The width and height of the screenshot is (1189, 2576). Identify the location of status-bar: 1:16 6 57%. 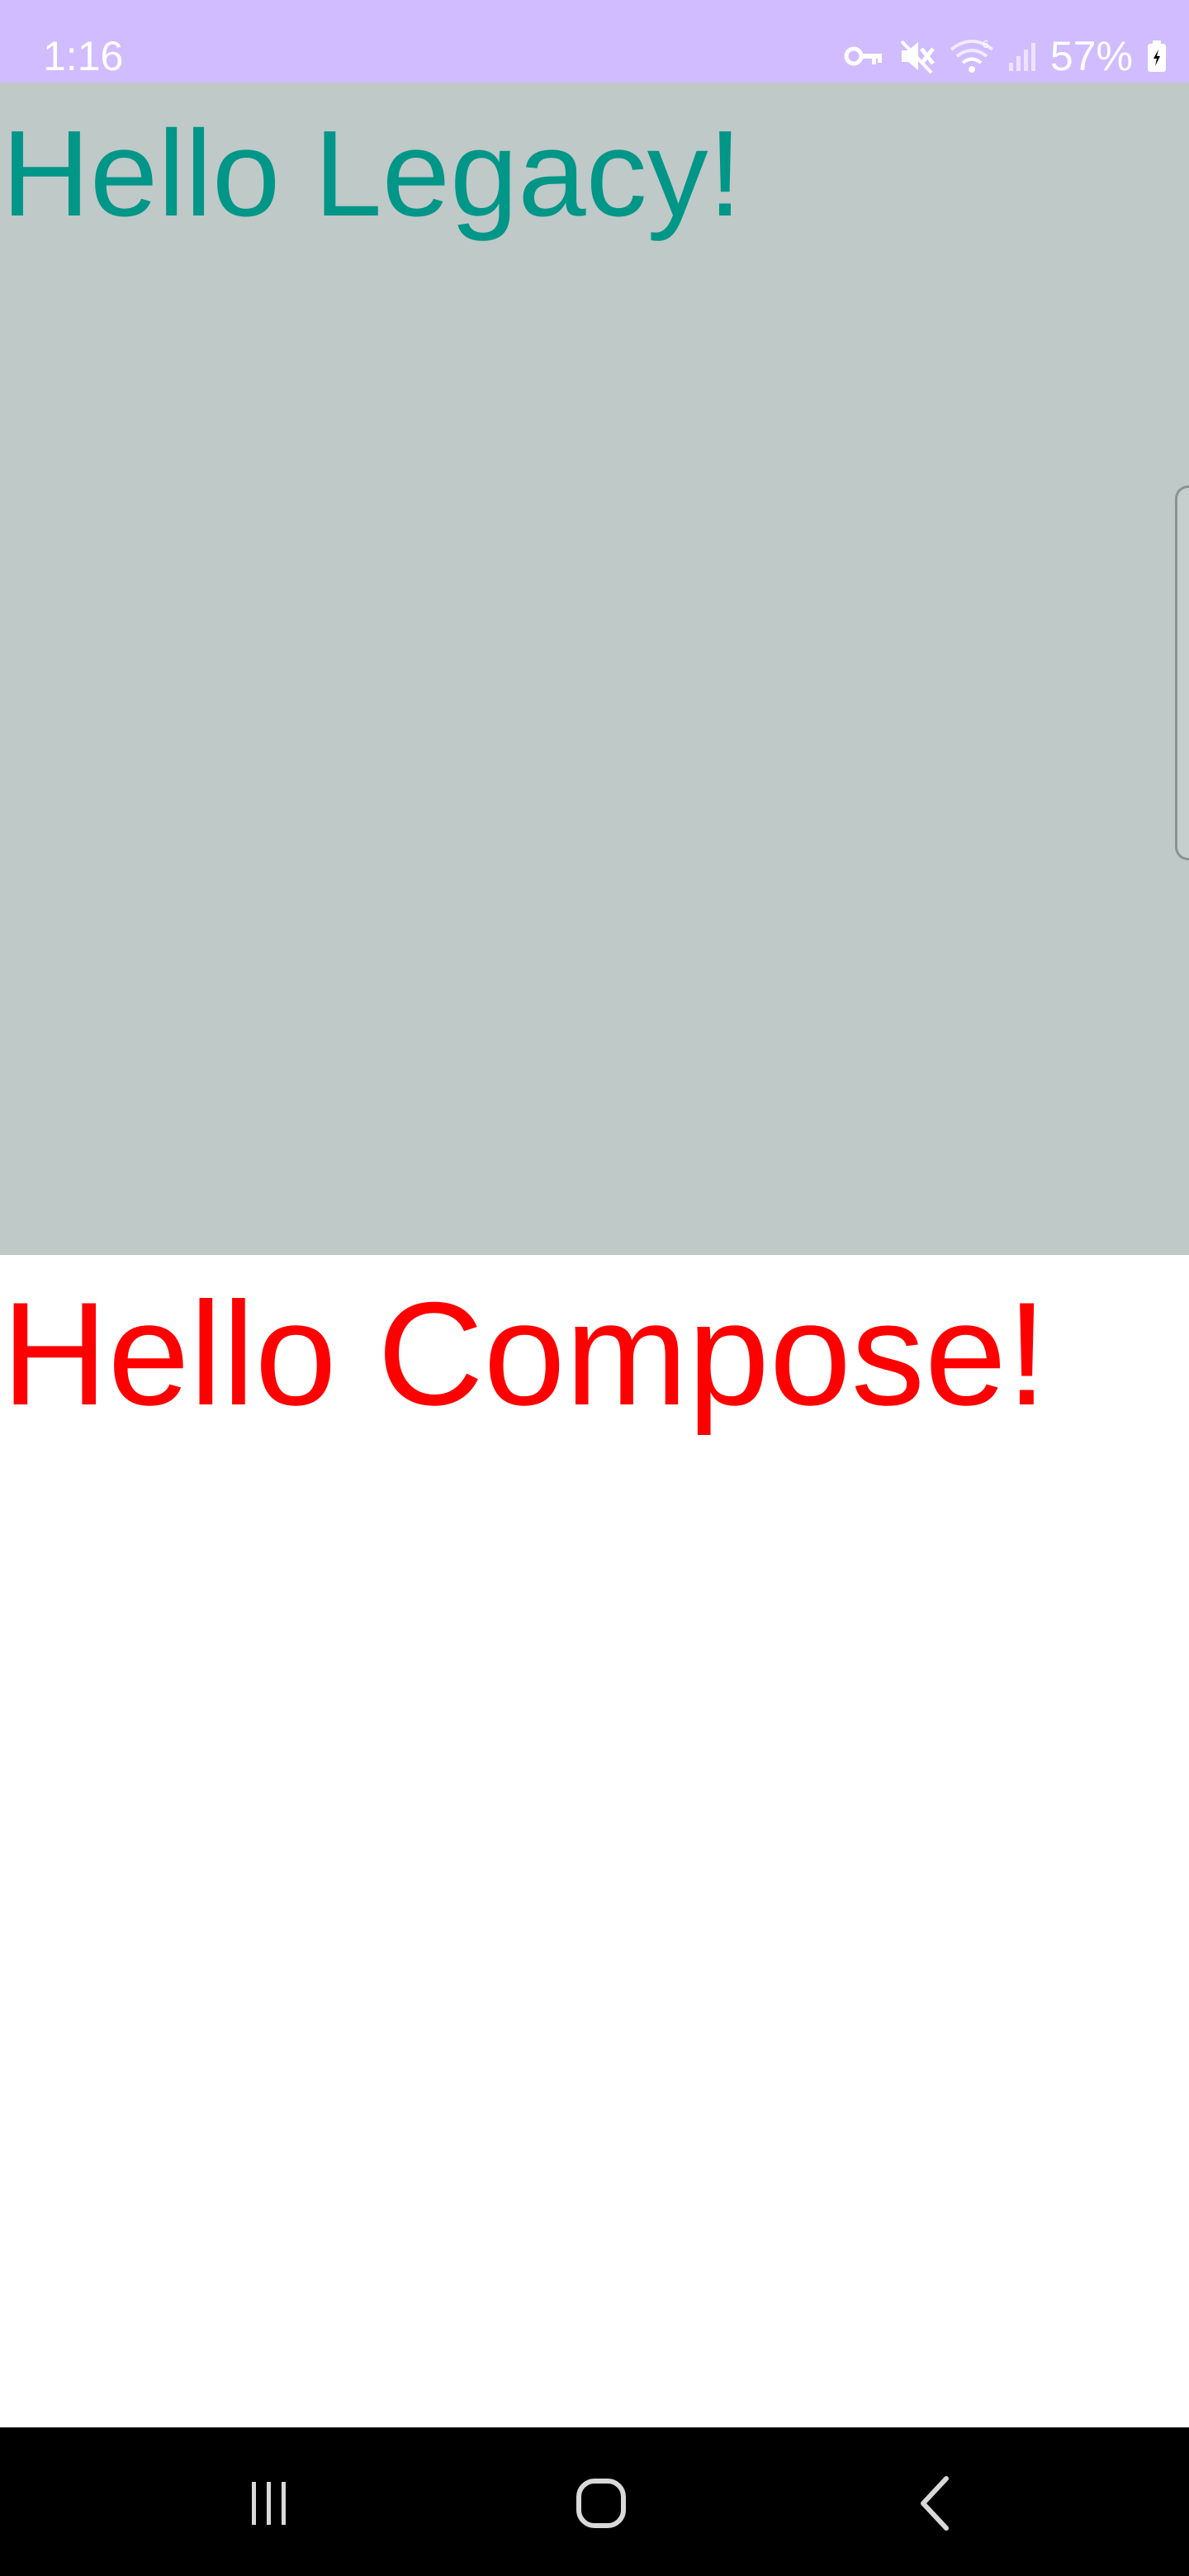
(594, 41).